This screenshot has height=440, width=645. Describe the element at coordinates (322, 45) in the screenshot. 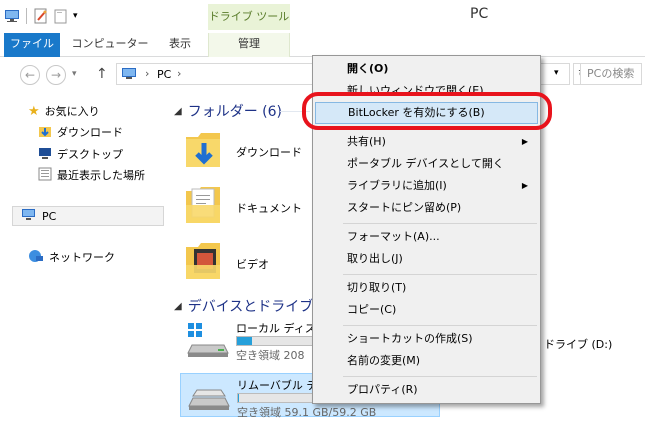

I see `ribbon-tabs: ファイル コンピューター 表示 管理` at that location.